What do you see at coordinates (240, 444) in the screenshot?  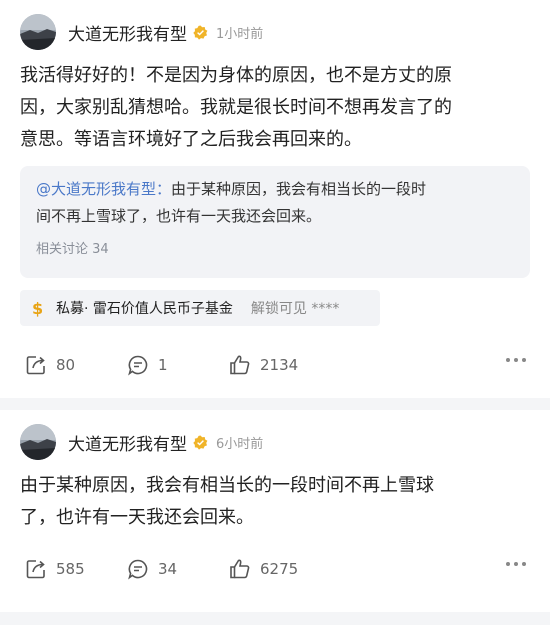 I see `post-time: 6小时前` at bounding box center [240, 444].